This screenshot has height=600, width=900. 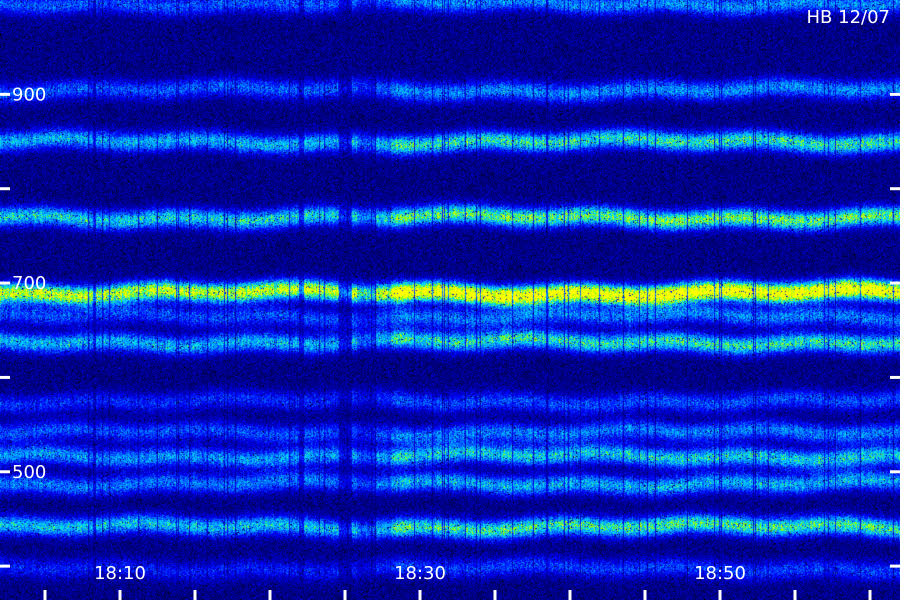 I want to click on x-tick-label: 18:30, so click(x=420, y=573).